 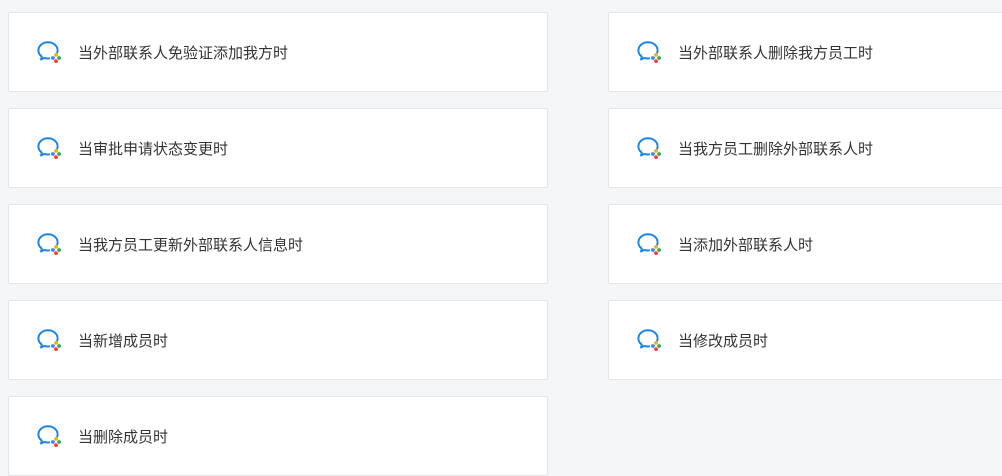 I want to click on trigger-card-member-added: 当新增成员时, so click(x=278, y=340).